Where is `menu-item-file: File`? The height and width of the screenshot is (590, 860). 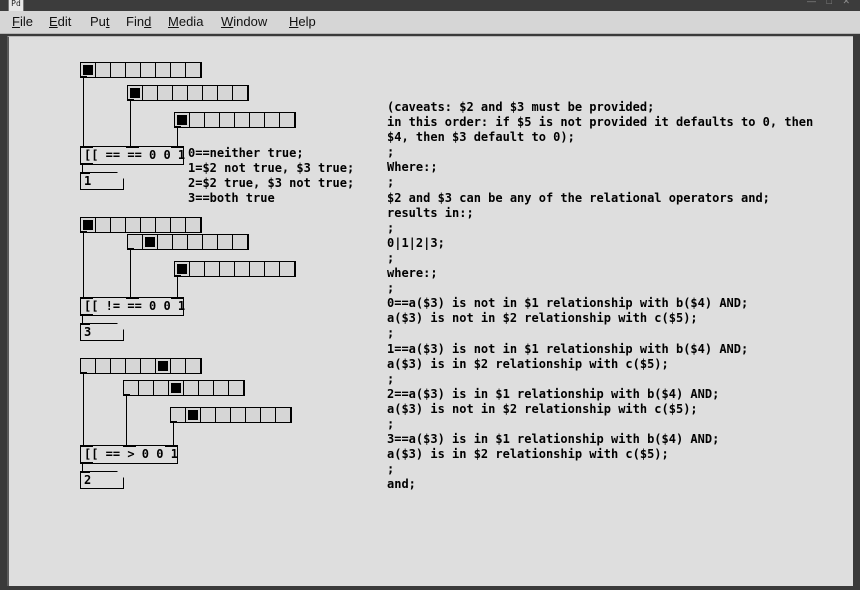 menu-item-file: File is located at coordinates (22, 21).